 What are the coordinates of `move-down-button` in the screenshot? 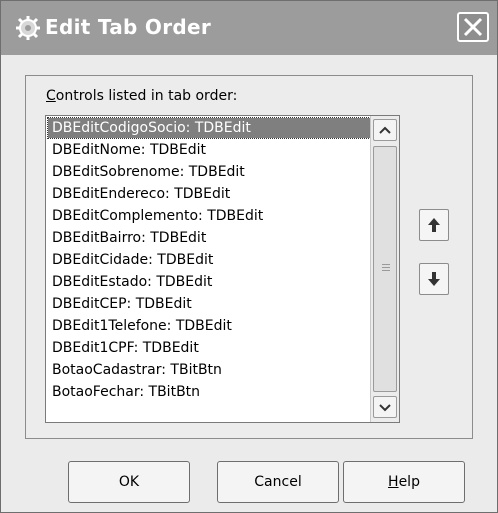 It's located at (434, 279).